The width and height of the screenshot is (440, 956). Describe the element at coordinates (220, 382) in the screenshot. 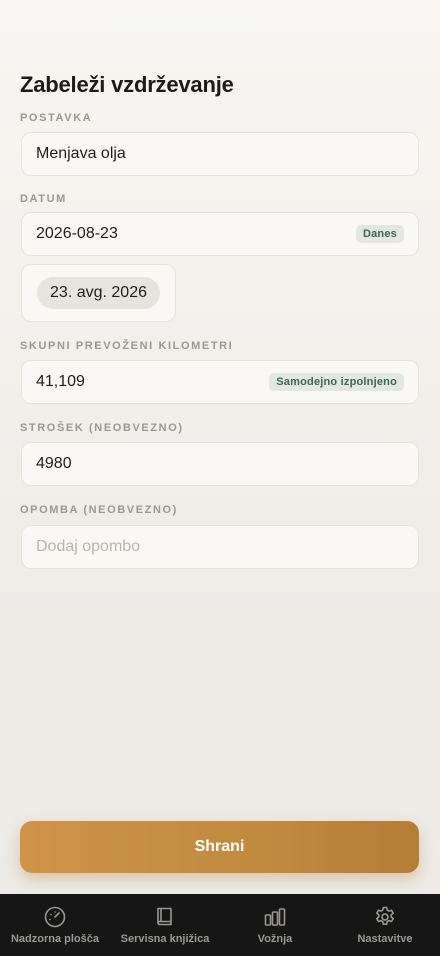

I see `odometer-field: 41,109 Samodejno izpolnjeno` at that location.